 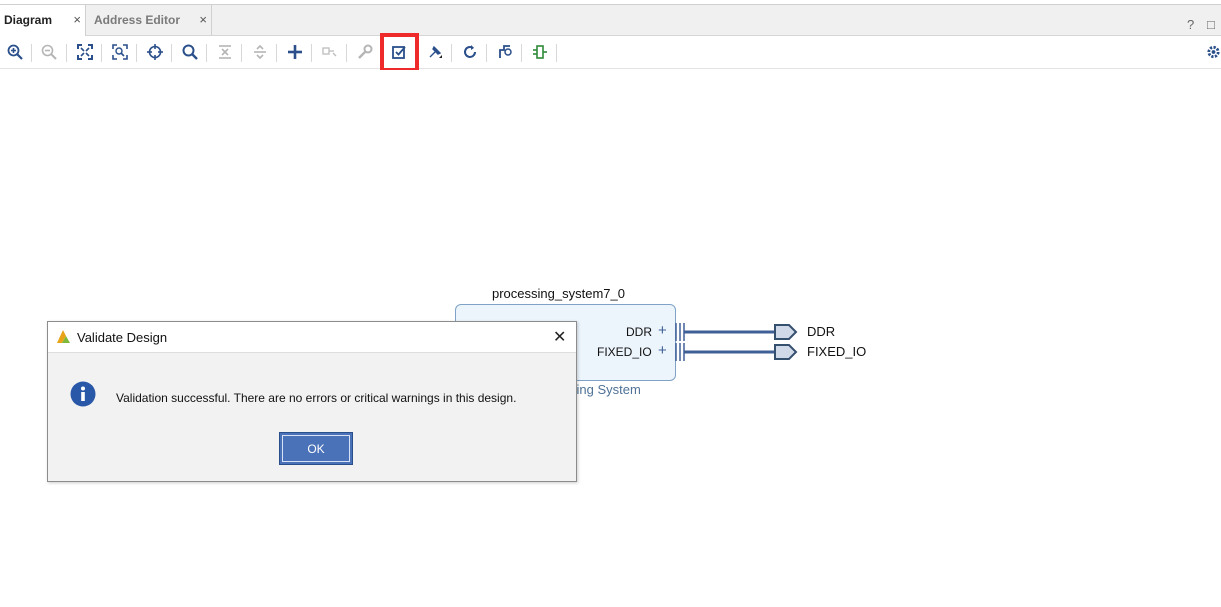 I want to click on info-icon, so click(x=83, y=394).